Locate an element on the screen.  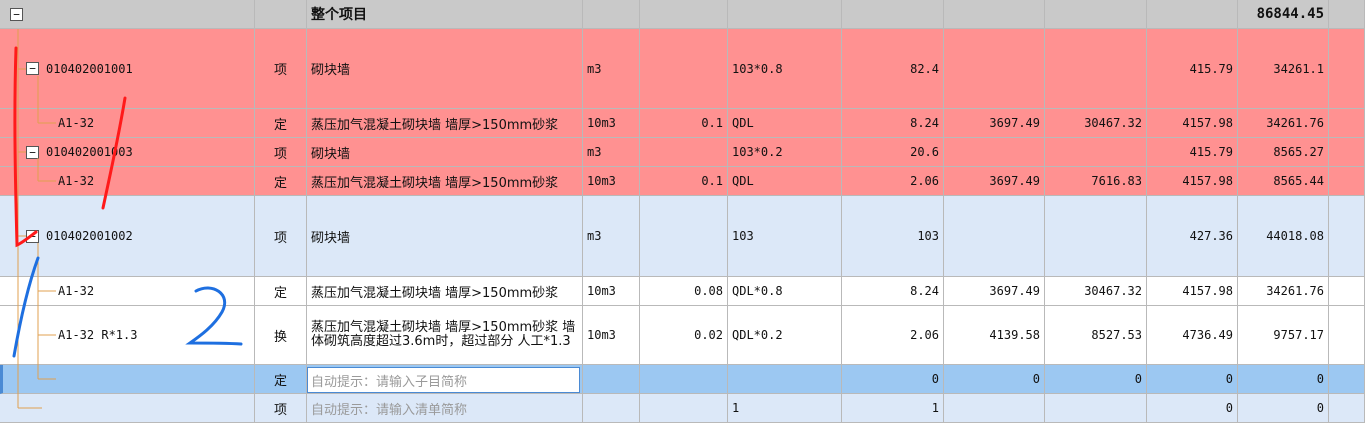
total-cell: 9757.17 is located at coordinates (1283, 335).